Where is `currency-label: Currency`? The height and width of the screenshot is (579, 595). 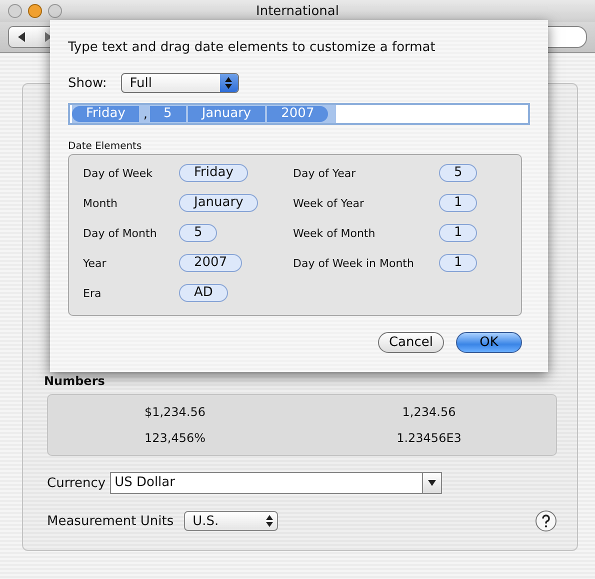 currency-label: Currency is located at coordinates (76, 483).